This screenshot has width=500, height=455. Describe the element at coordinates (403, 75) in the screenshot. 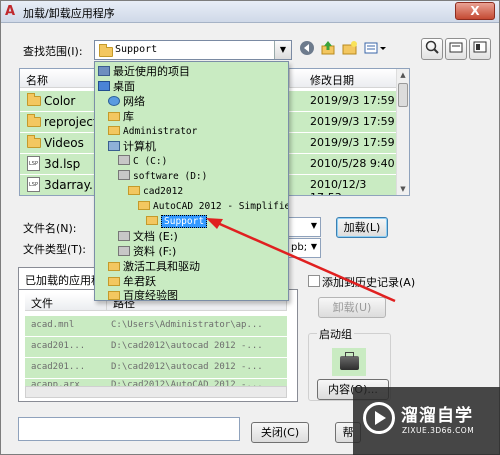

I see `scroll-up-icon: ▲` at that location.